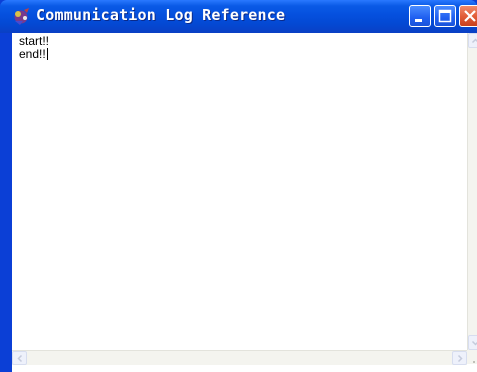  I want to click on chevron-up-icon, so click(474, 41).